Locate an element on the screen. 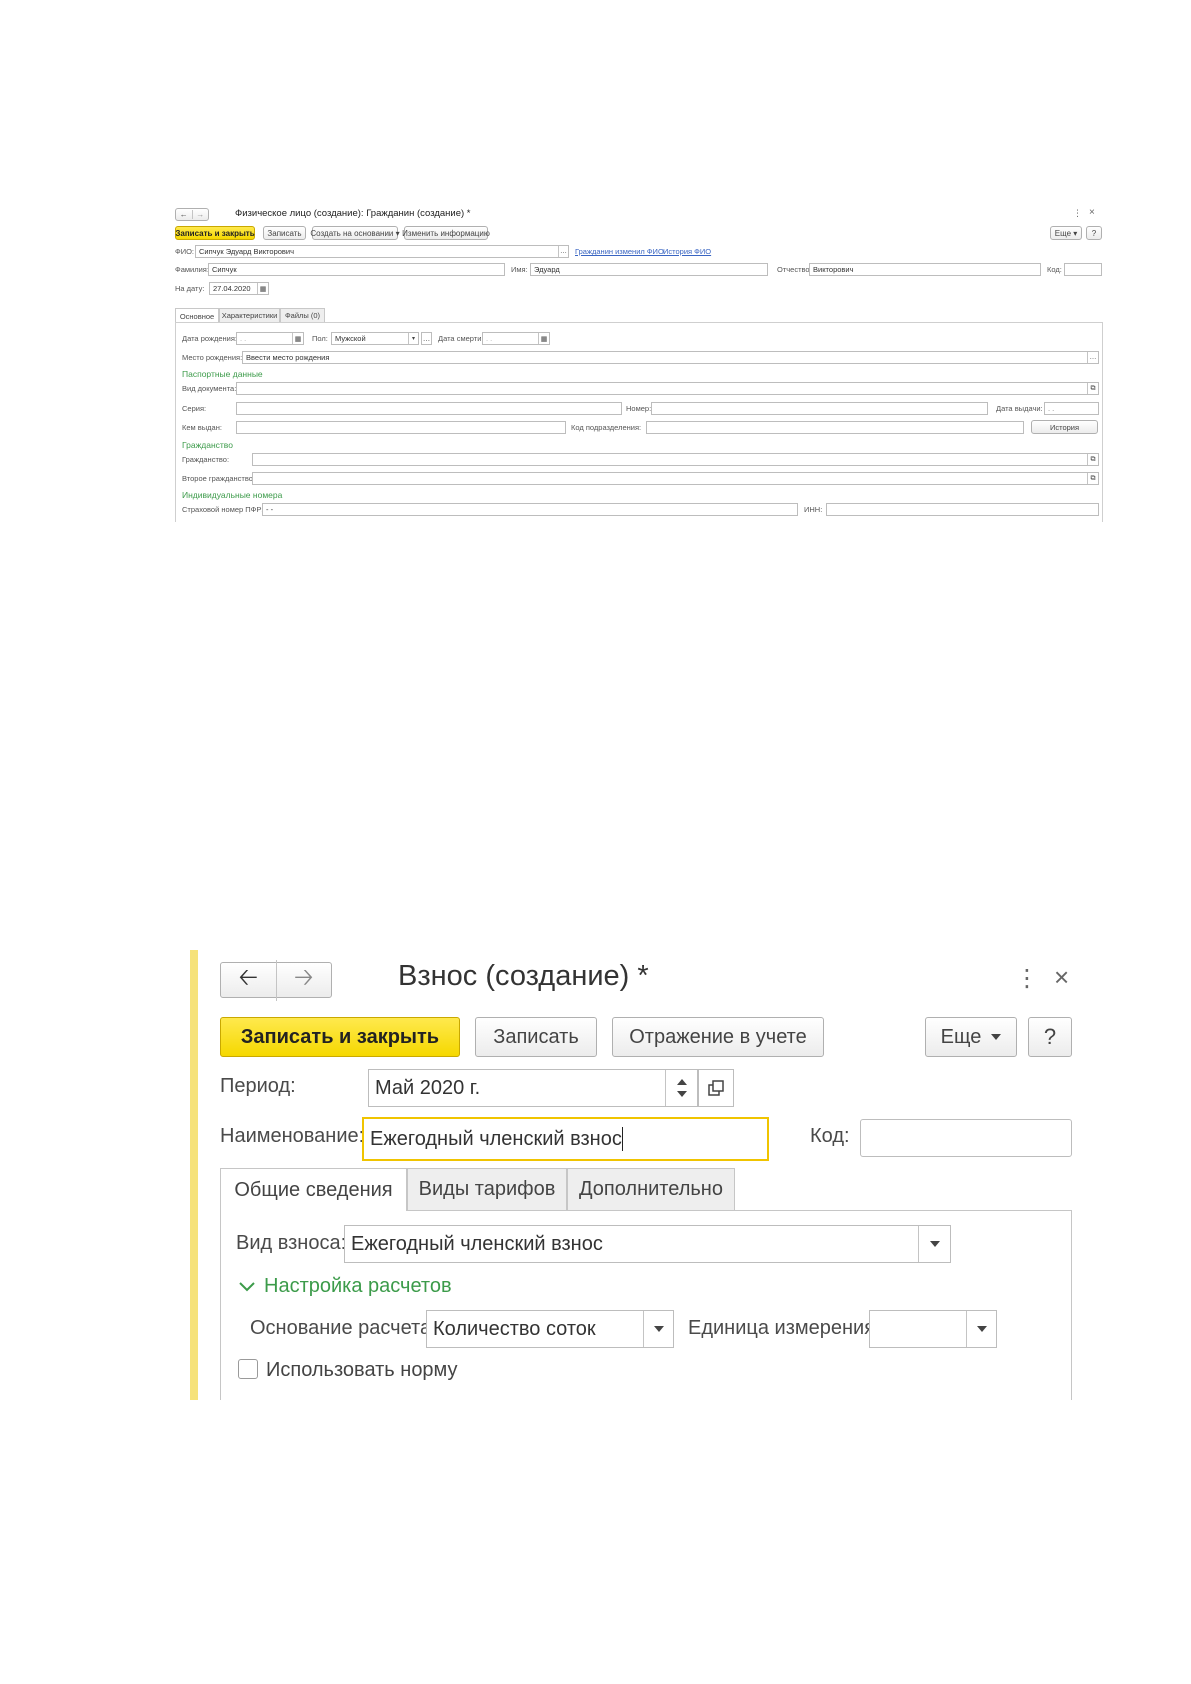 This screenshot has height=1684, width=1191. chevron-up-icon is located at coordinates (681, 1082).